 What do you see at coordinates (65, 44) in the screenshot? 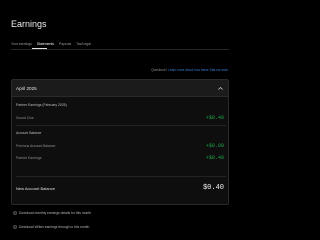
I see `tab-payouts: Payouts` at bounding box center [65, 44].